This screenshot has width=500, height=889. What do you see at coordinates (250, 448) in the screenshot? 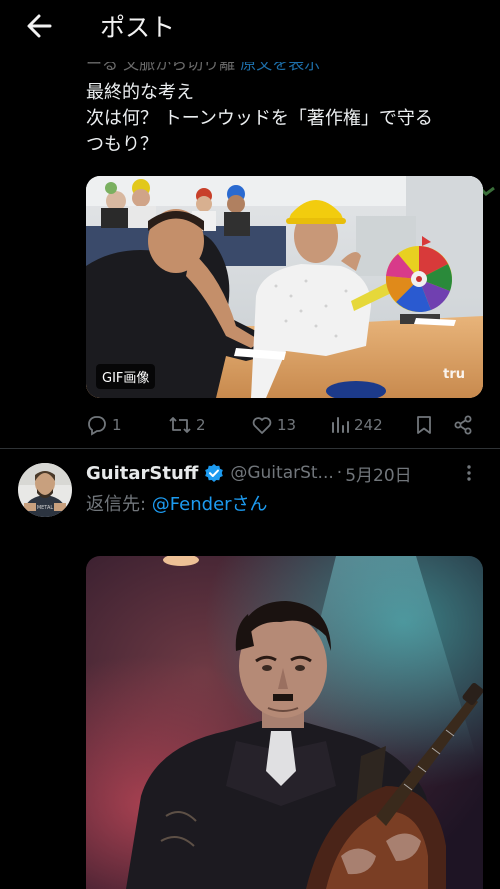
I see `tweet-divider` at bounding box center [250, 448].